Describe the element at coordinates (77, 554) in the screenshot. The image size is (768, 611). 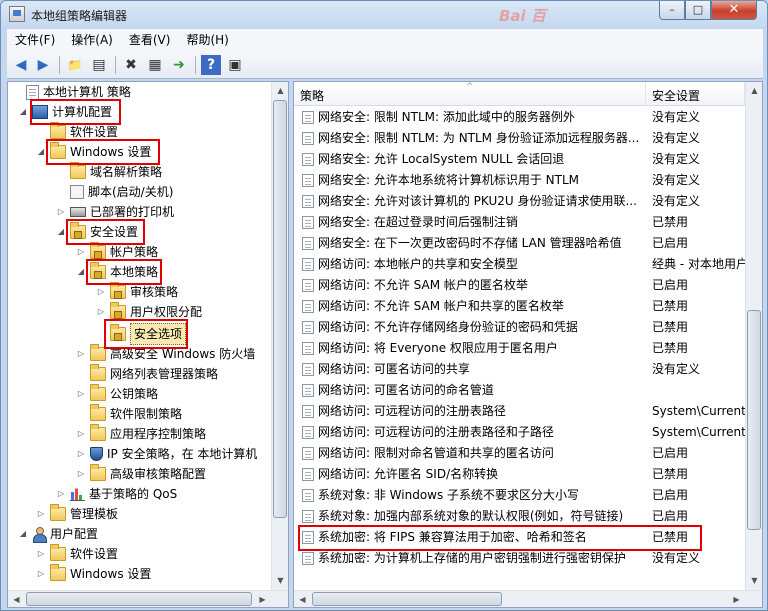
I see `tree-node-user-software-settings: ▷ 软件设置` at that location.